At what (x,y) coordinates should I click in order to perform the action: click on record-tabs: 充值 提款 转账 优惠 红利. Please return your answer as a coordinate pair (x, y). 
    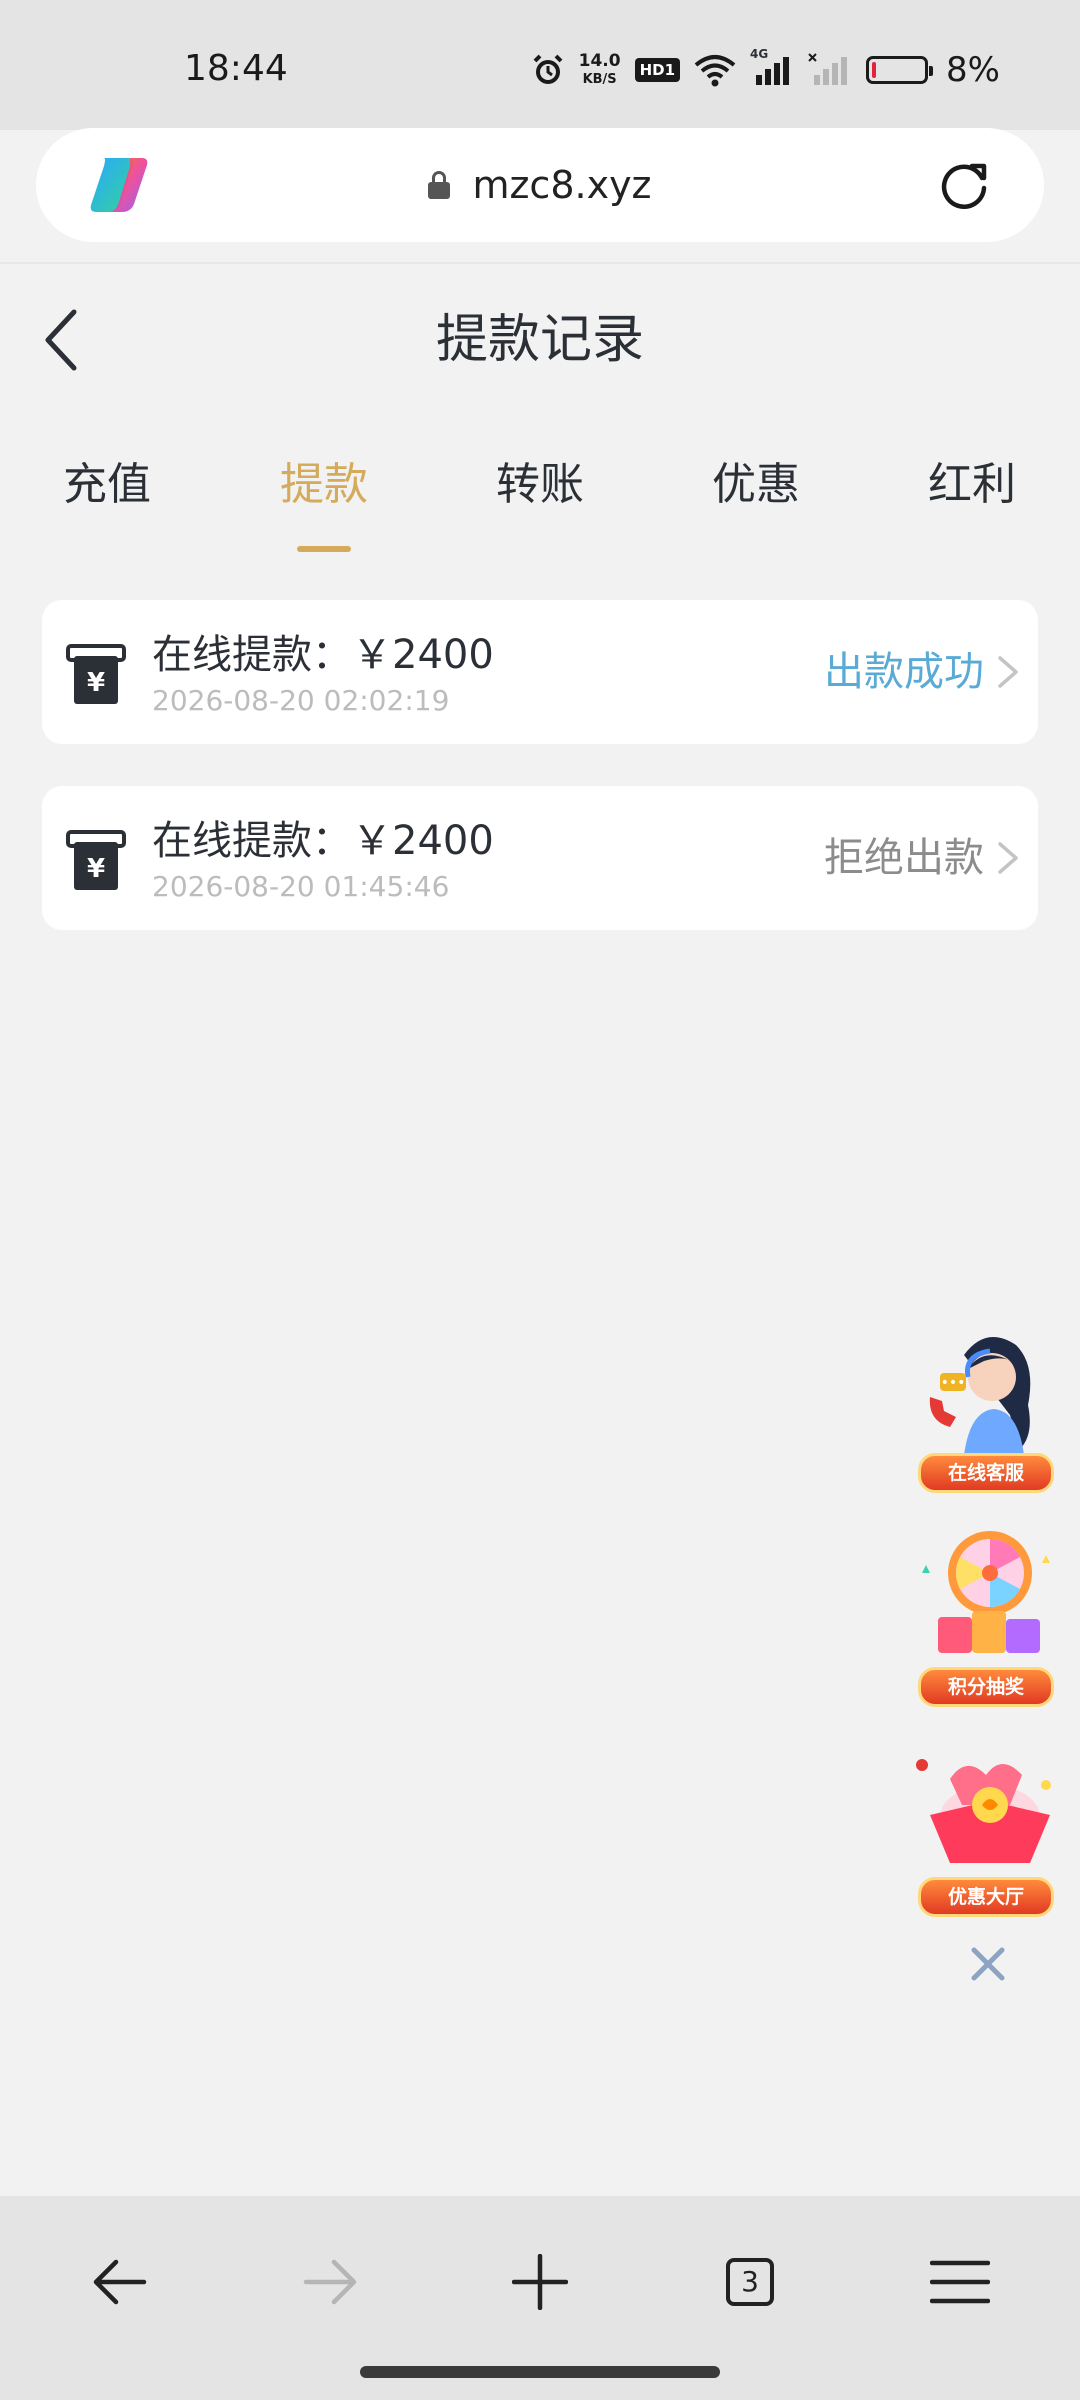
    Looking at the image, I should click on (540, 505).